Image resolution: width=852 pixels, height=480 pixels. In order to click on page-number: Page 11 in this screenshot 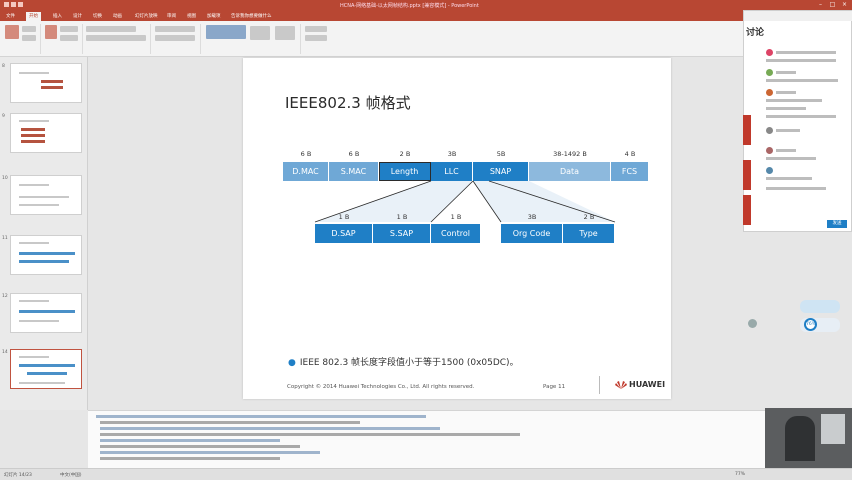, I will do `click(554, 387)`.